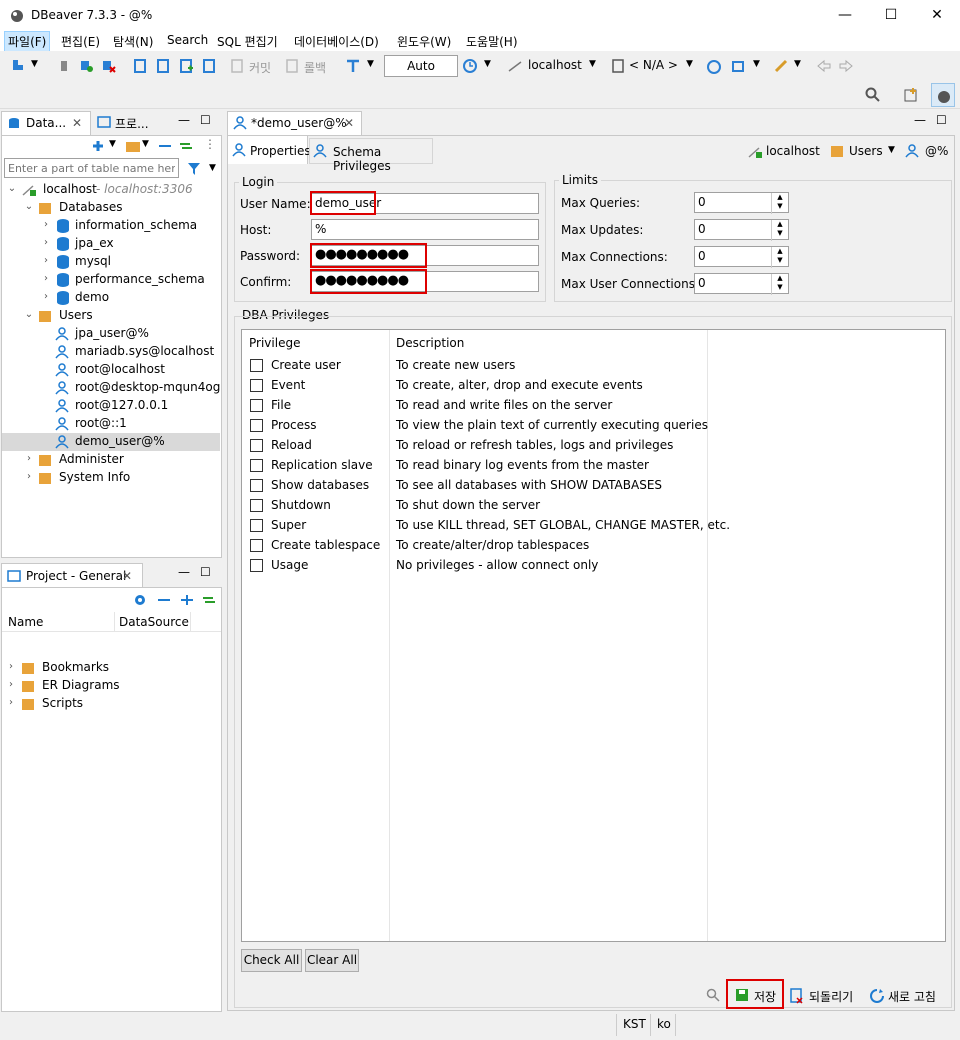  Describe the element at coordinates (194, 169) in the screenshot. I see `filter-icon` at that location.